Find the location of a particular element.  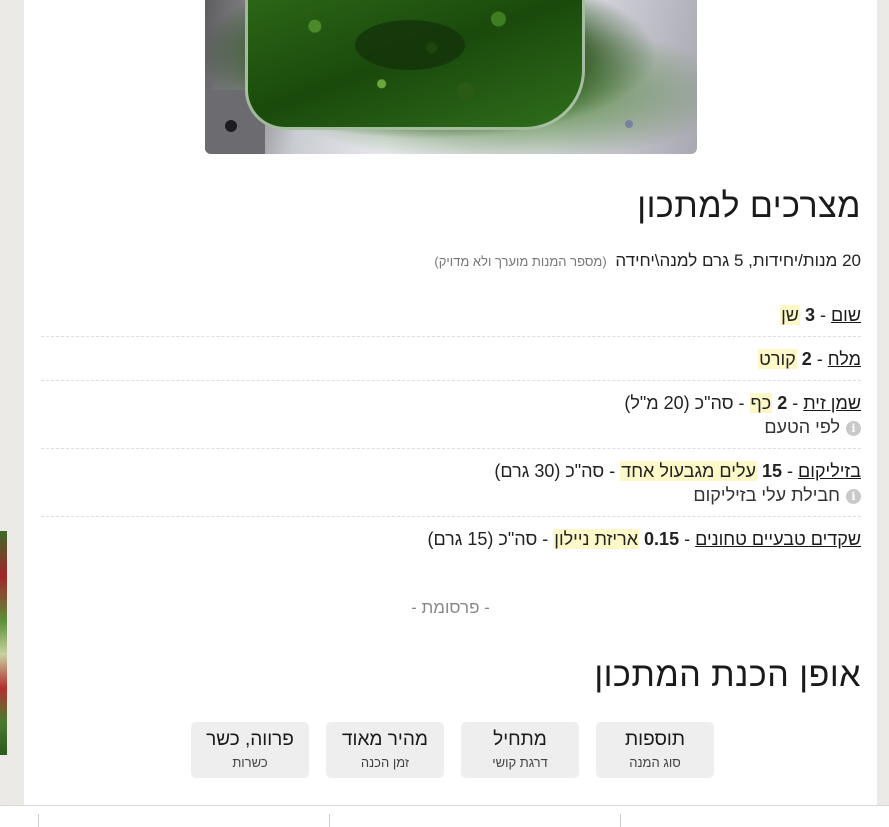

tag-label: סוג המנה is located at coordinates (655, 762).